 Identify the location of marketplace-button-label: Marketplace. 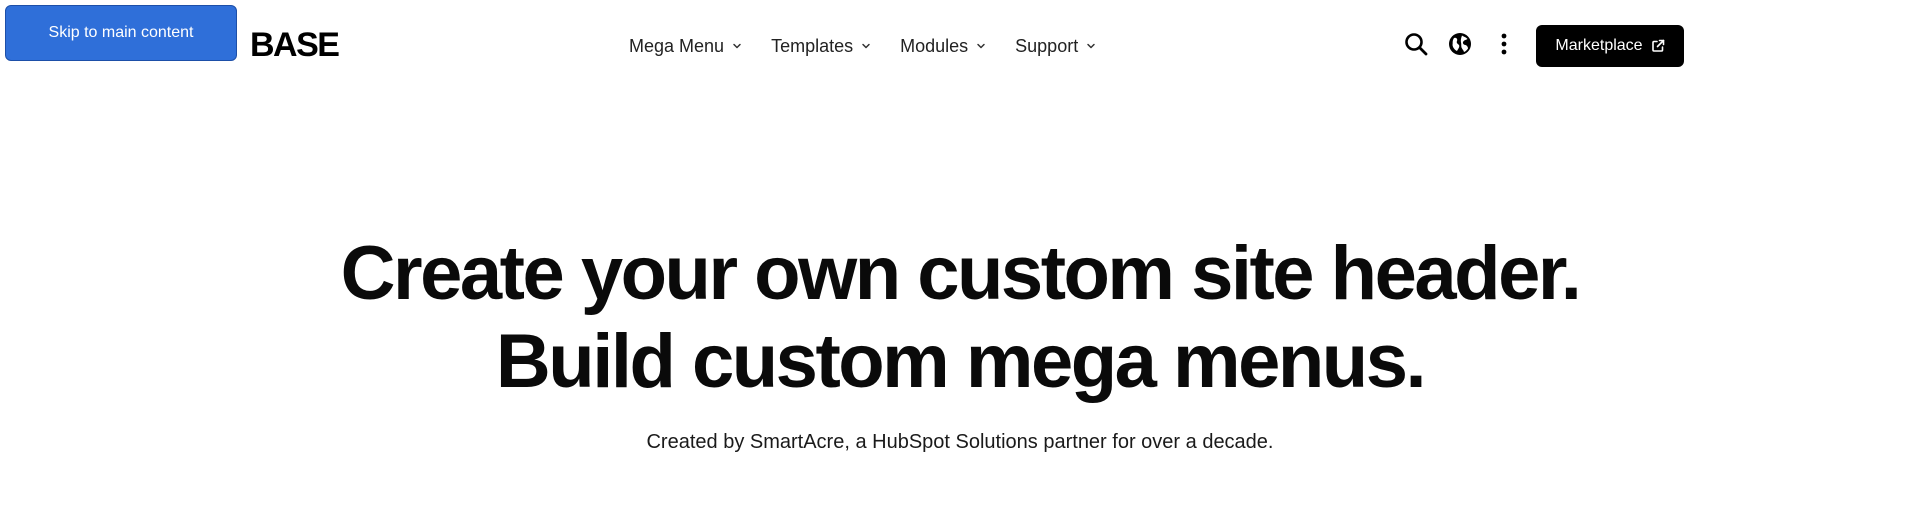
(1599, 45).